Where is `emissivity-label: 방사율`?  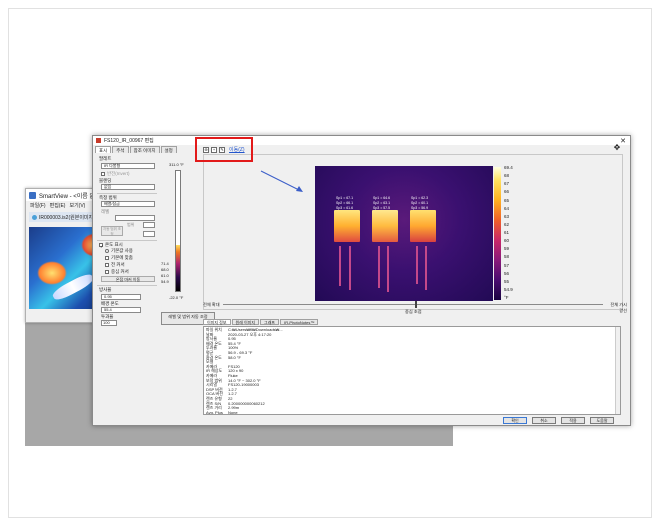
emissivity-label: 방사율 is located at coordinates (105, 289).